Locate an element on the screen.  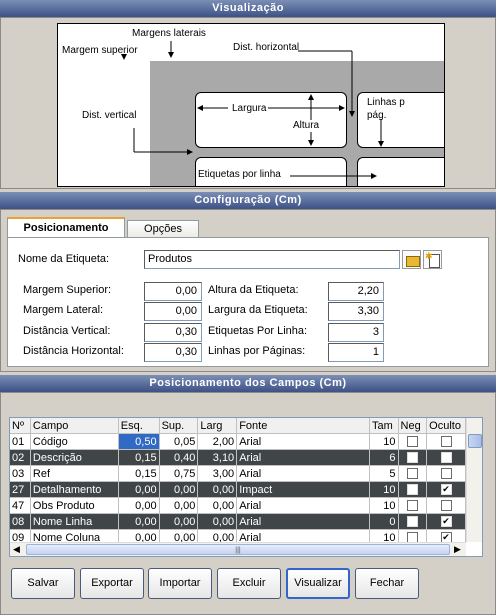
cell-n: 02 is located at coordinates (20, 457).